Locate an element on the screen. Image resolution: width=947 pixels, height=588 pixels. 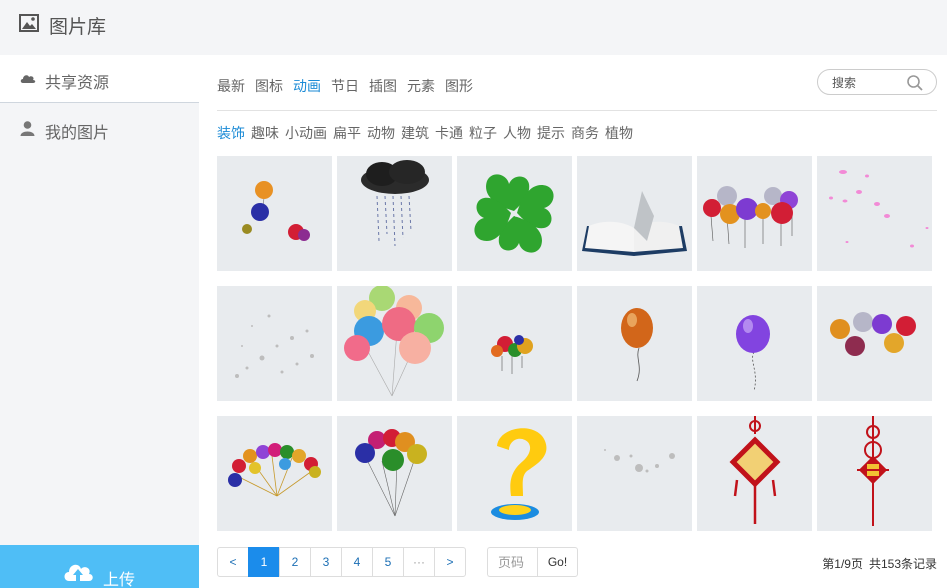
image-tile-balloon-fan is located at coordinates (274, 473).